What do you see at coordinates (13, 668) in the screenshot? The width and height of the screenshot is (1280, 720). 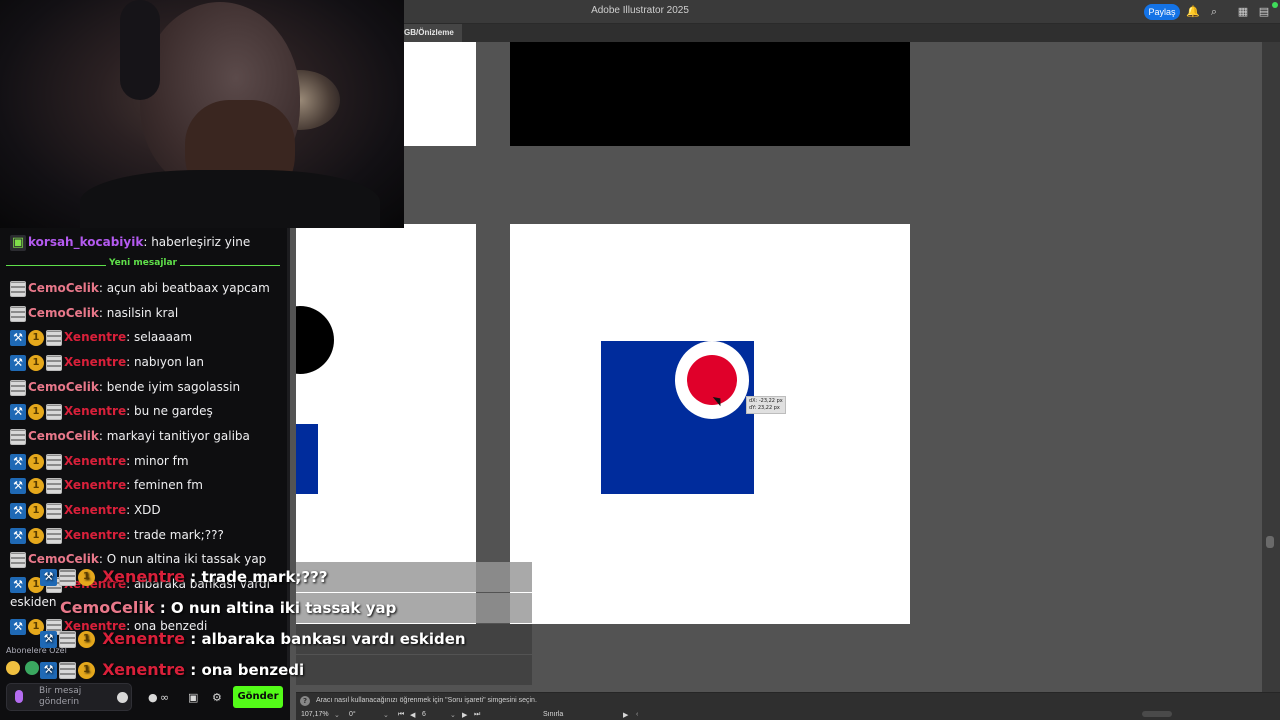 I see `emote-smile-icon` at bounding box center [13, 668].